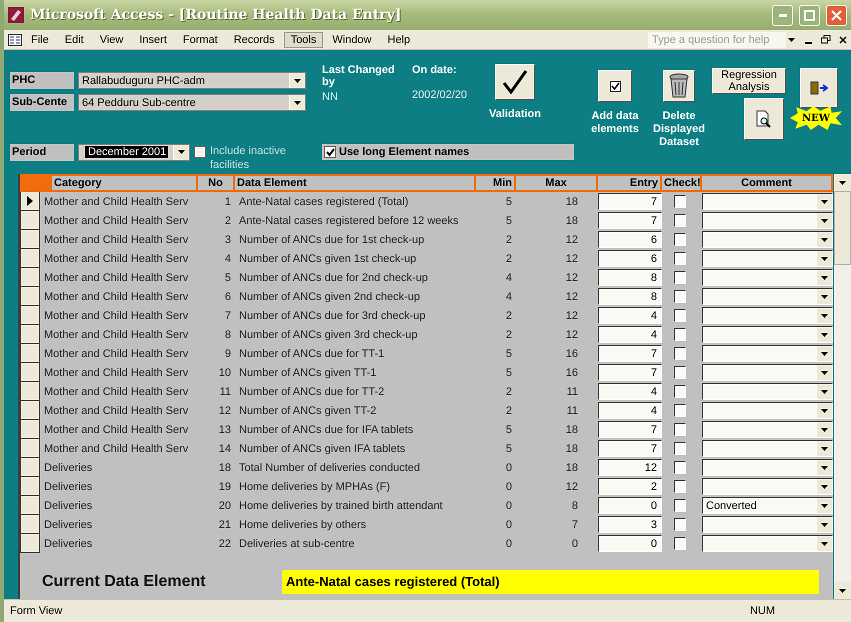 This screenshot has width=851, height=622. I want to click on comment-dropdown: Converted, so click(767, 505).